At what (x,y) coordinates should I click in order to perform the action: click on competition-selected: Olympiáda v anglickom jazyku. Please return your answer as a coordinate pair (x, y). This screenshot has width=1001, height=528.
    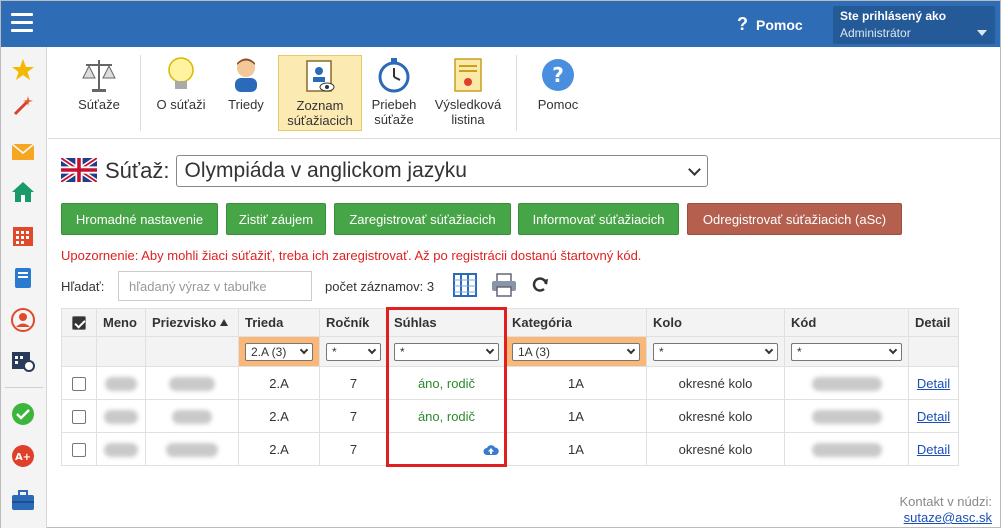
    Looking at the image, I should click on (325, 170).